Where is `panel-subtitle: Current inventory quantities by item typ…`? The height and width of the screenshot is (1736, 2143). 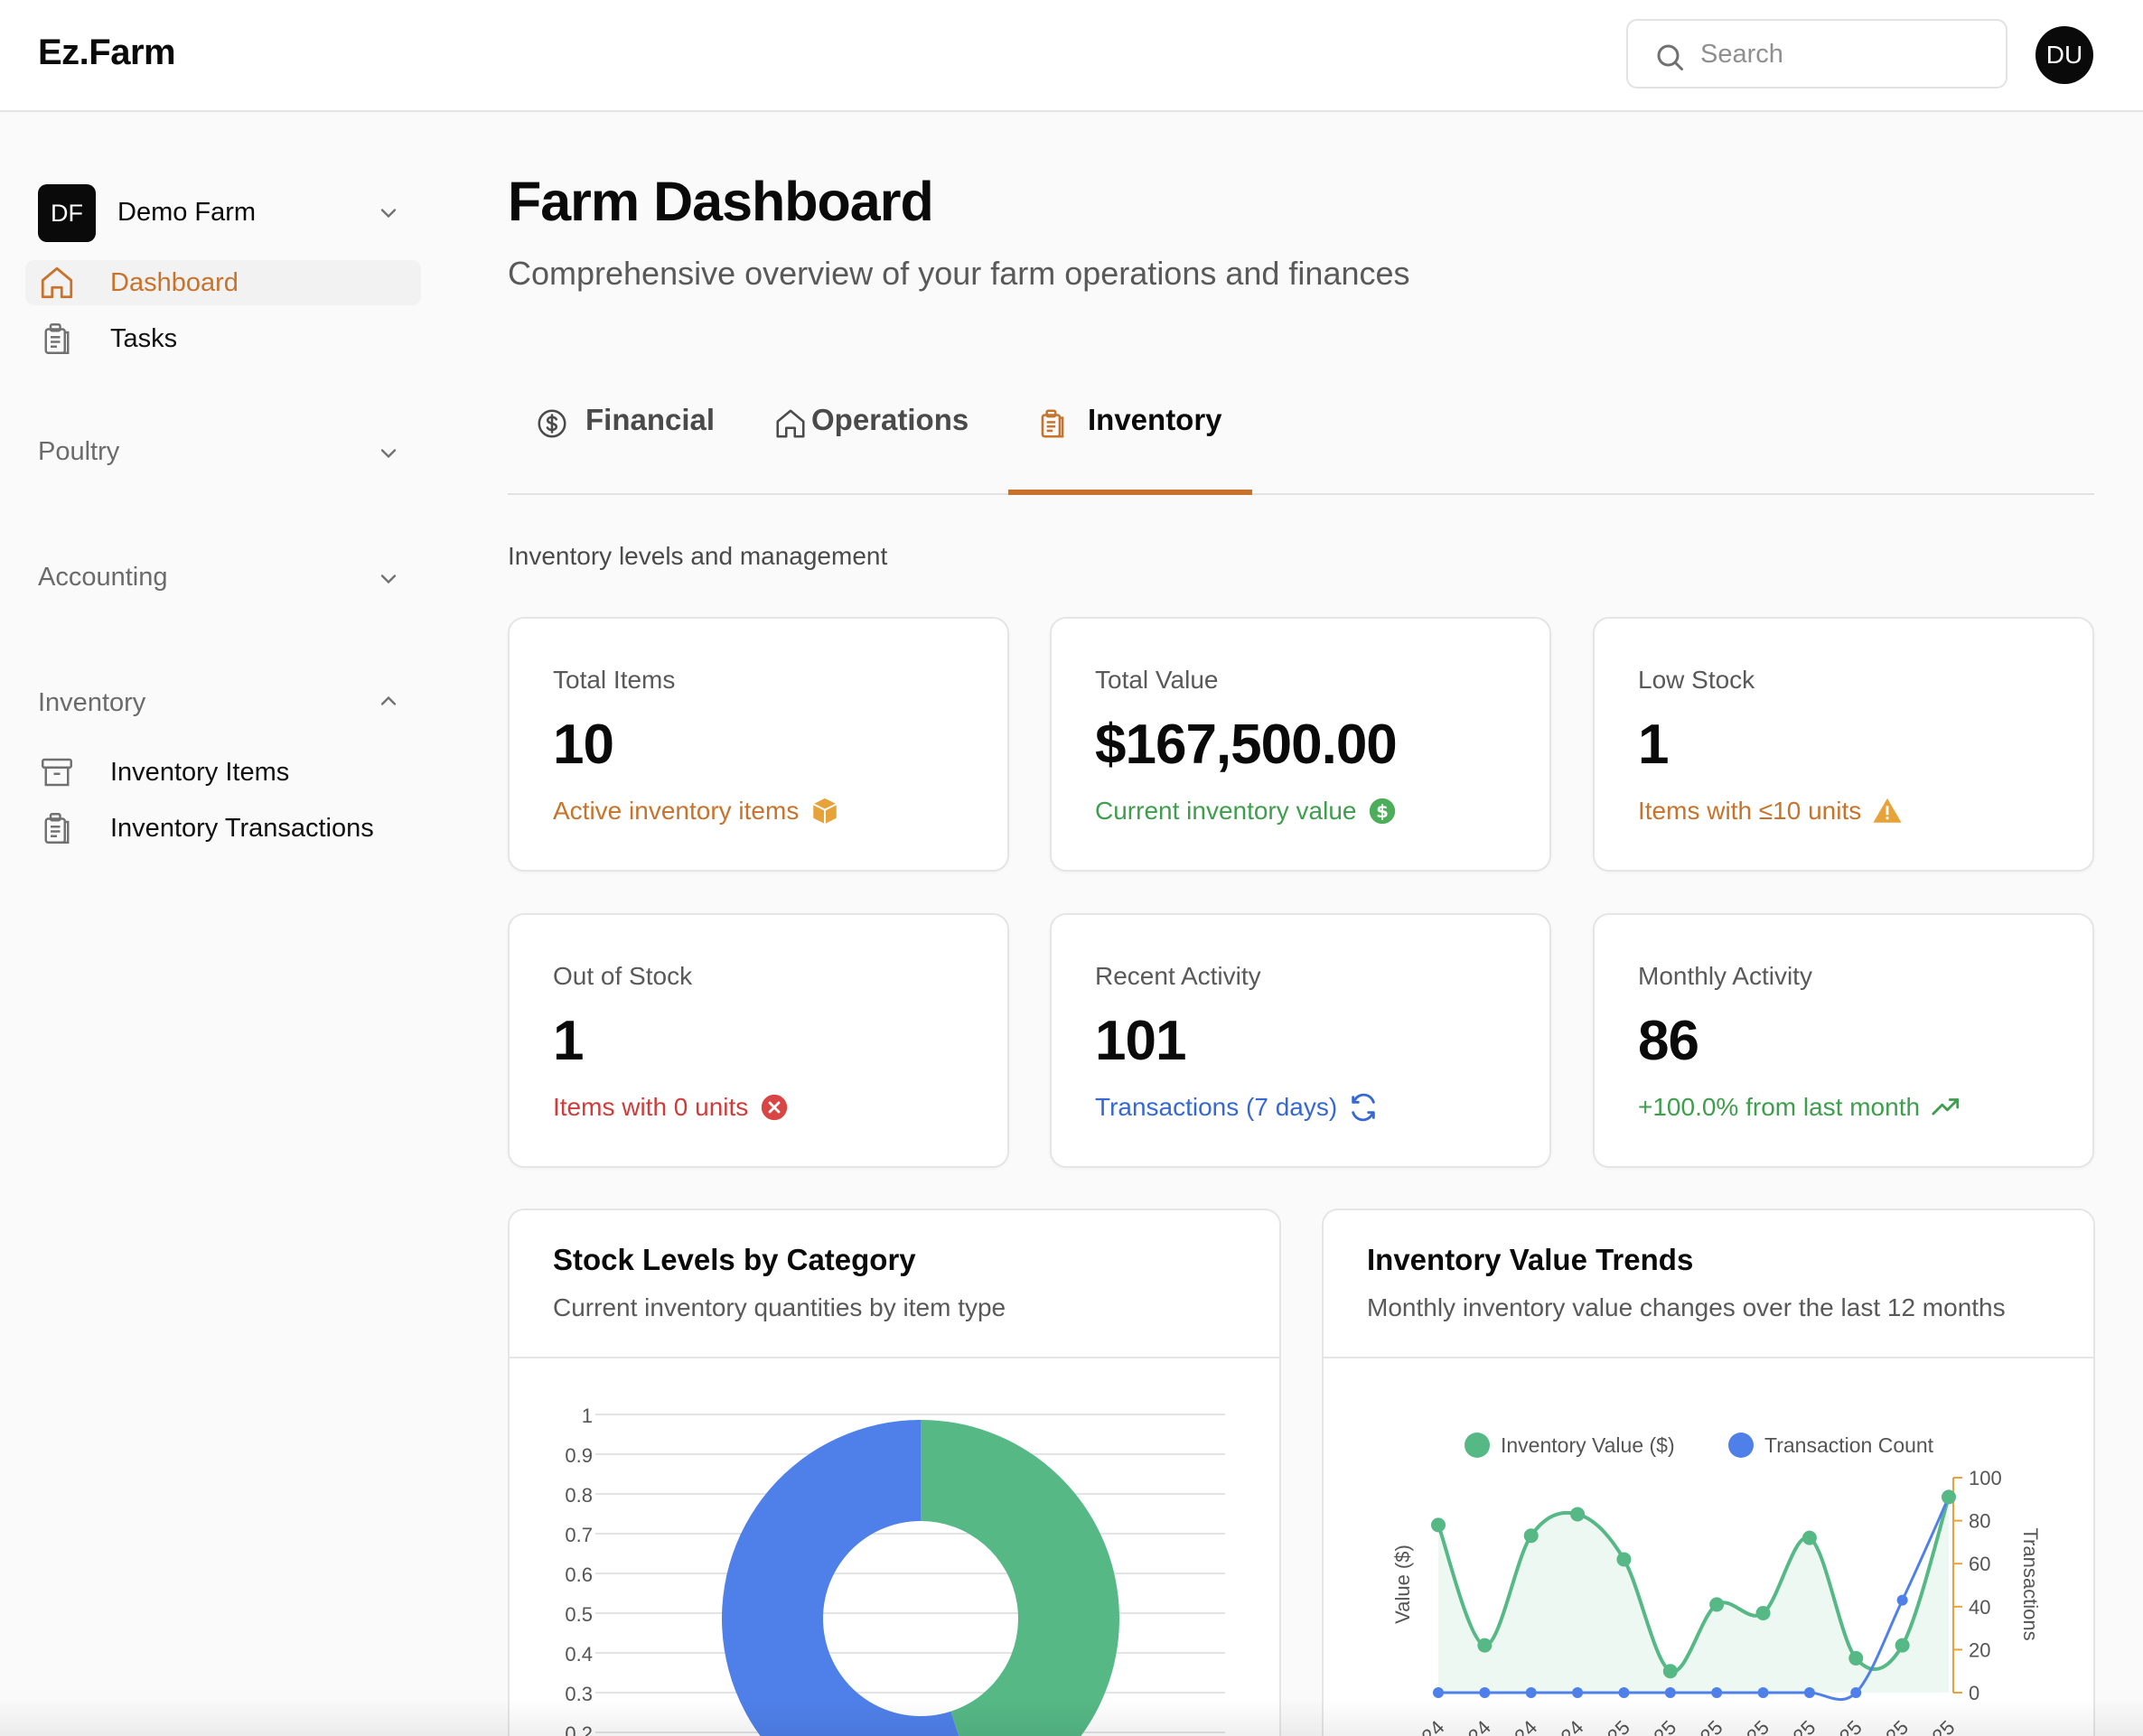 panel-subtitle: Current inventory quantities by item typ… is located at coordinates (779, 1307).